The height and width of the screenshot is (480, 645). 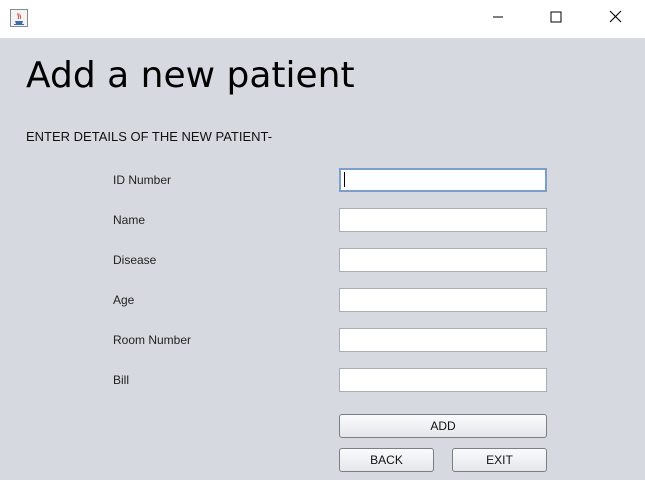 I want to click on name-field, so click(x=443, y=220).